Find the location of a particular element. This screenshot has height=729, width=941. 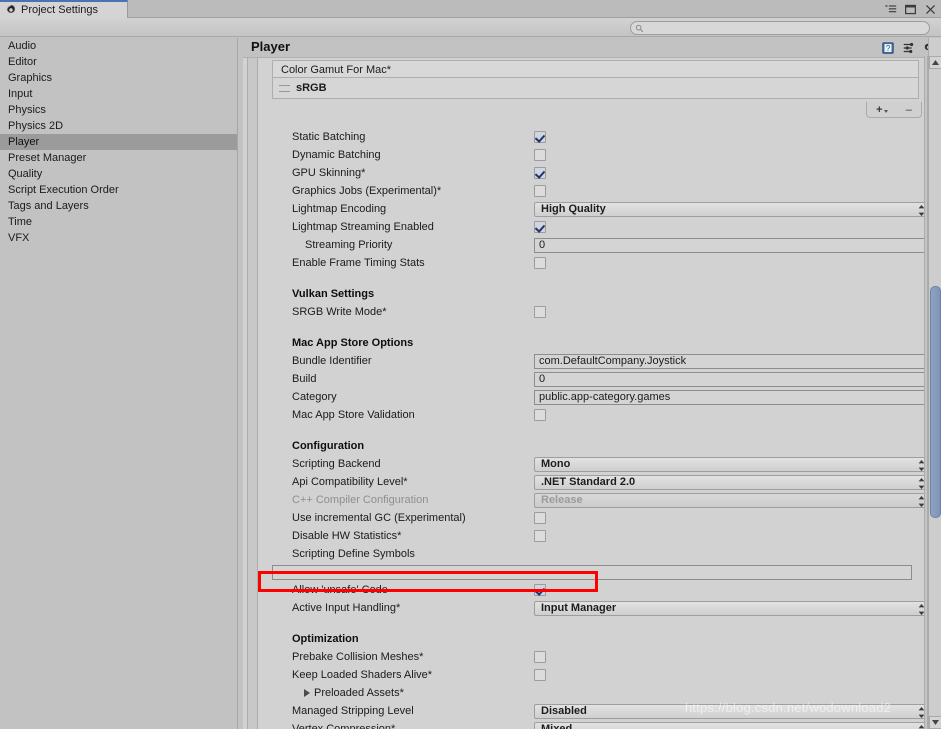

scrollbar-thumb is located at coordinates (935, 402).